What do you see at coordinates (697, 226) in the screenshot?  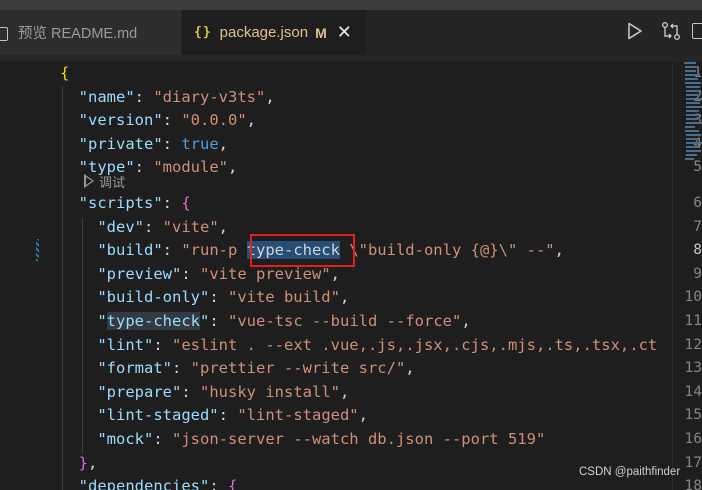 I see `line-number: 7` at bounding box center [697, 226].